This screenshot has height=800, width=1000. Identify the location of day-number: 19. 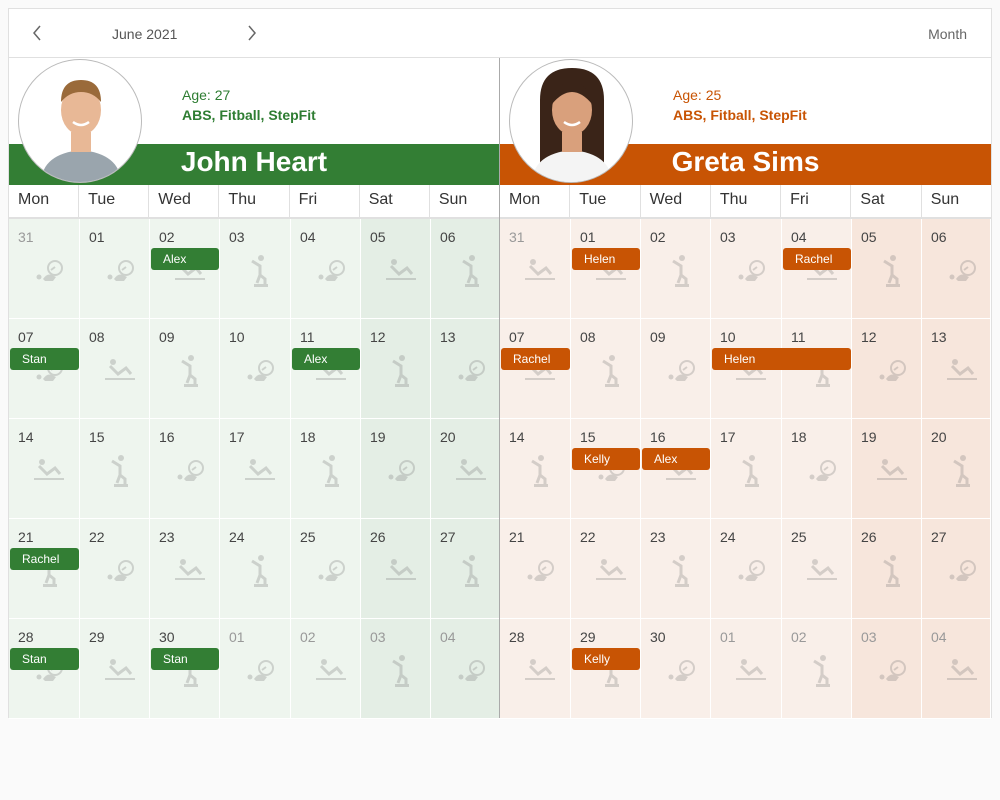
(378, 437).